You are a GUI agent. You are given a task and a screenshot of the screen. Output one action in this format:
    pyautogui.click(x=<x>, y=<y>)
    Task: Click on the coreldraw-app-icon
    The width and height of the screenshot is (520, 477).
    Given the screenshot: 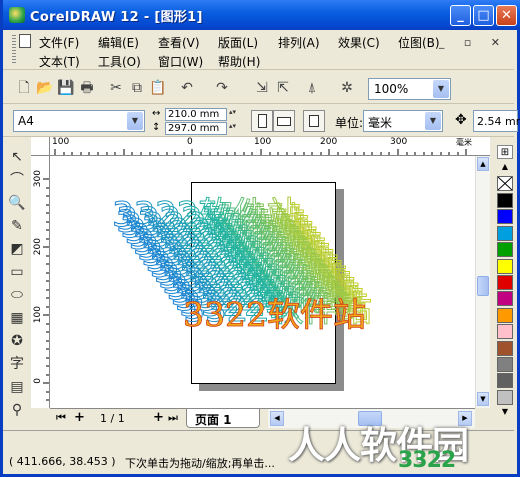 What is the action you would take?
    pyautogui.click(x=17, y=15)
    